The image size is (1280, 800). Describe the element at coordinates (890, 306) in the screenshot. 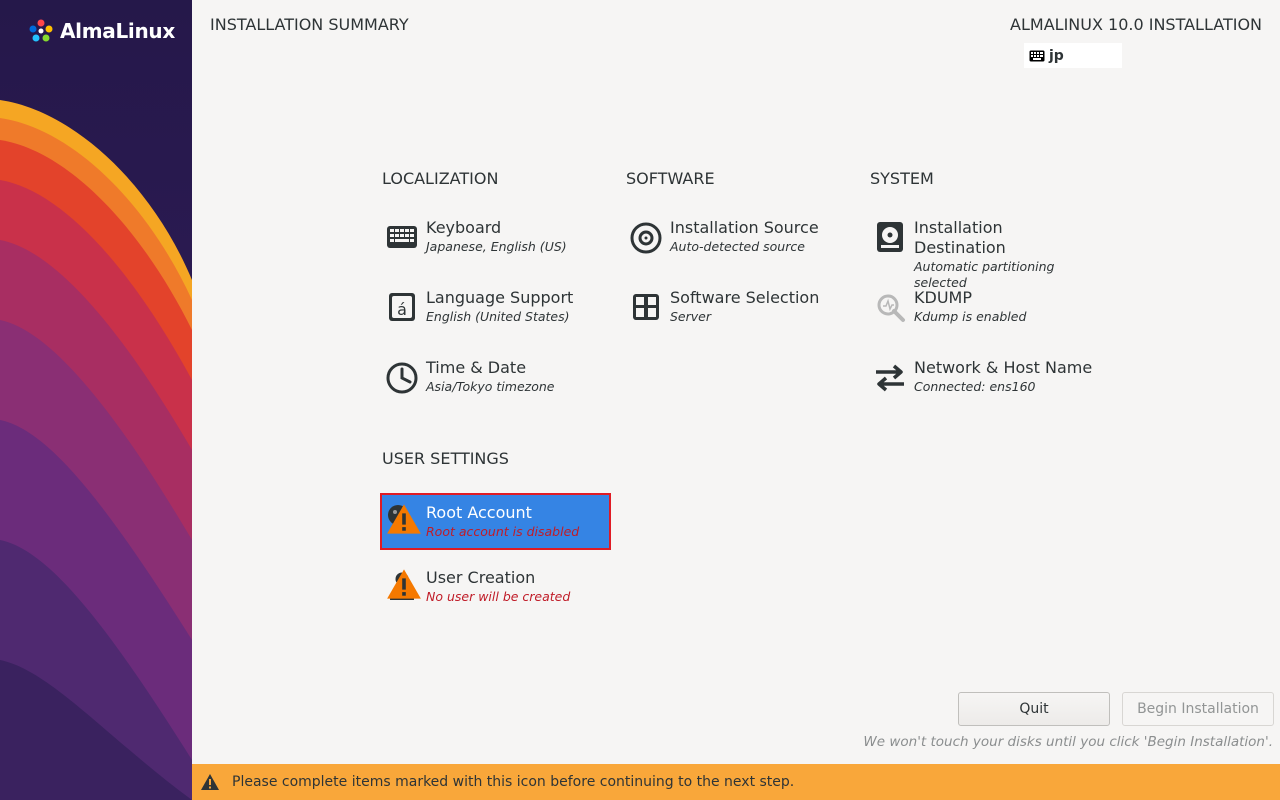

I see `kdump-magnifier-icon` at that location.